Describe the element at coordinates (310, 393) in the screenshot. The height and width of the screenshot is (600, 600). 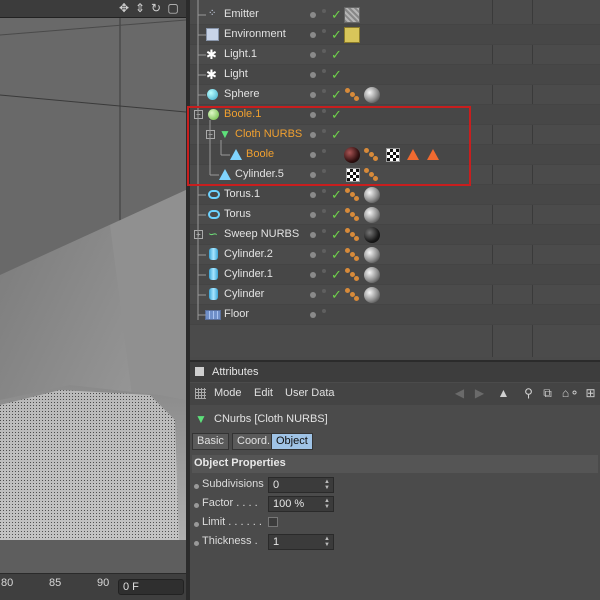
I see `menu-user-data: User Data` at that location.